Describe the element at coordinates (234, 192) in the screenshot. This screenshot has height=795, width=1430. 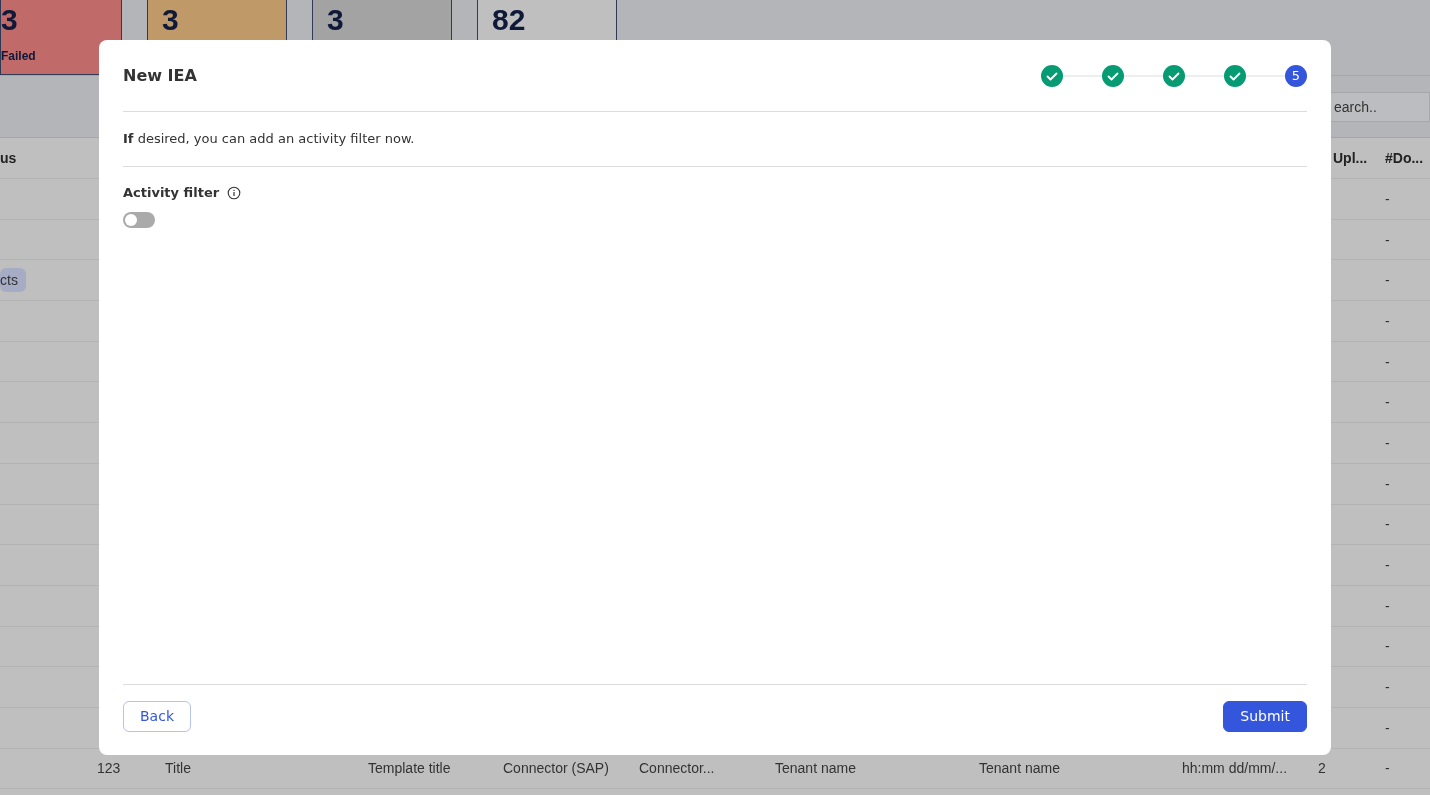
I see `info-icon` at that location.